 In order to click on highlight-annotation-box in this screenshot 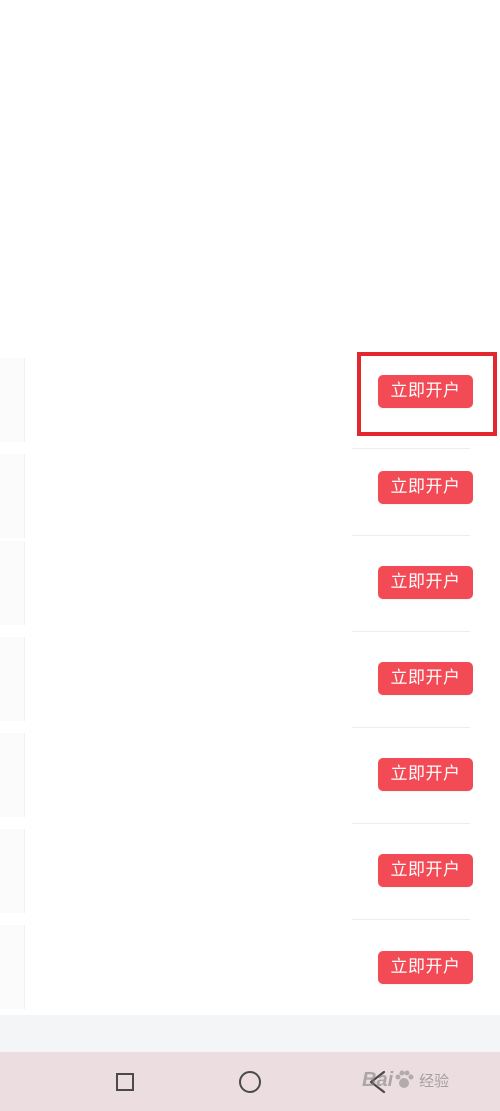, I will do `click(427, 394)`.